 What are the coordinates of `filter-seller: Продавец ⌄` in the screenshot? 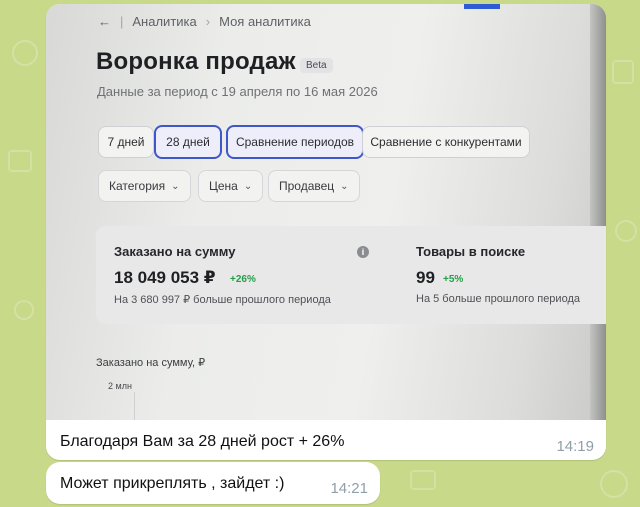 It's located at (314, 186).